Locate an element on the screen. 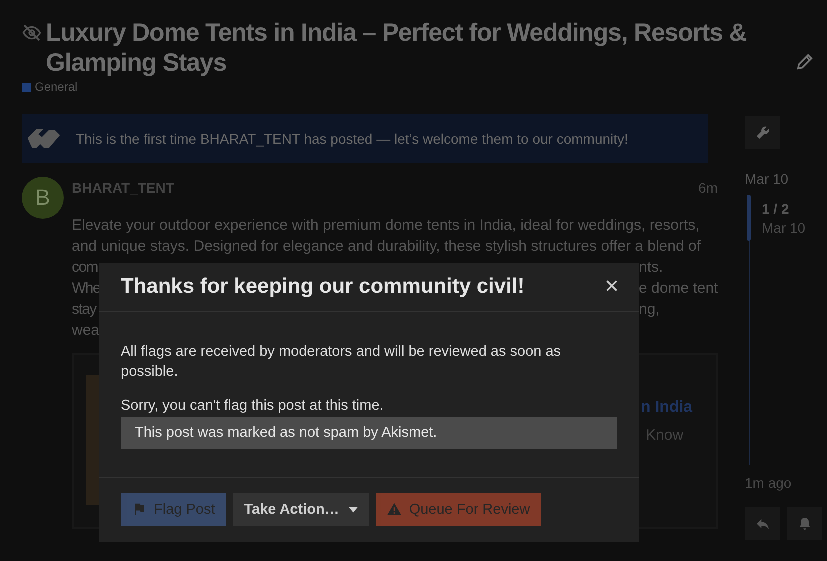  hidden-eye-icon is located at coordinates (32, 33).